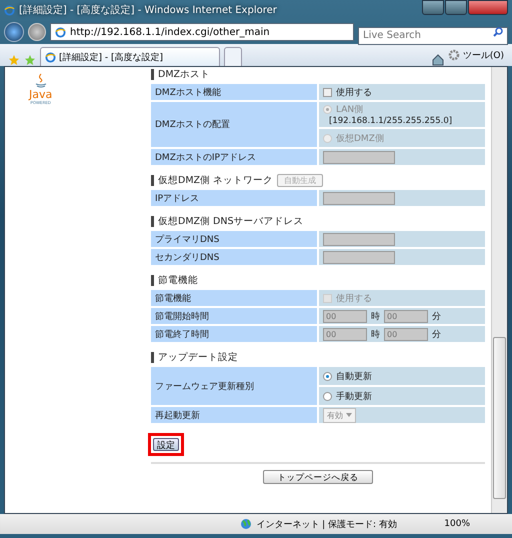  Describe the element at coordinates (204, 387) in the screenshot. I see `row-label: ファームウェア更新種別` at that location.